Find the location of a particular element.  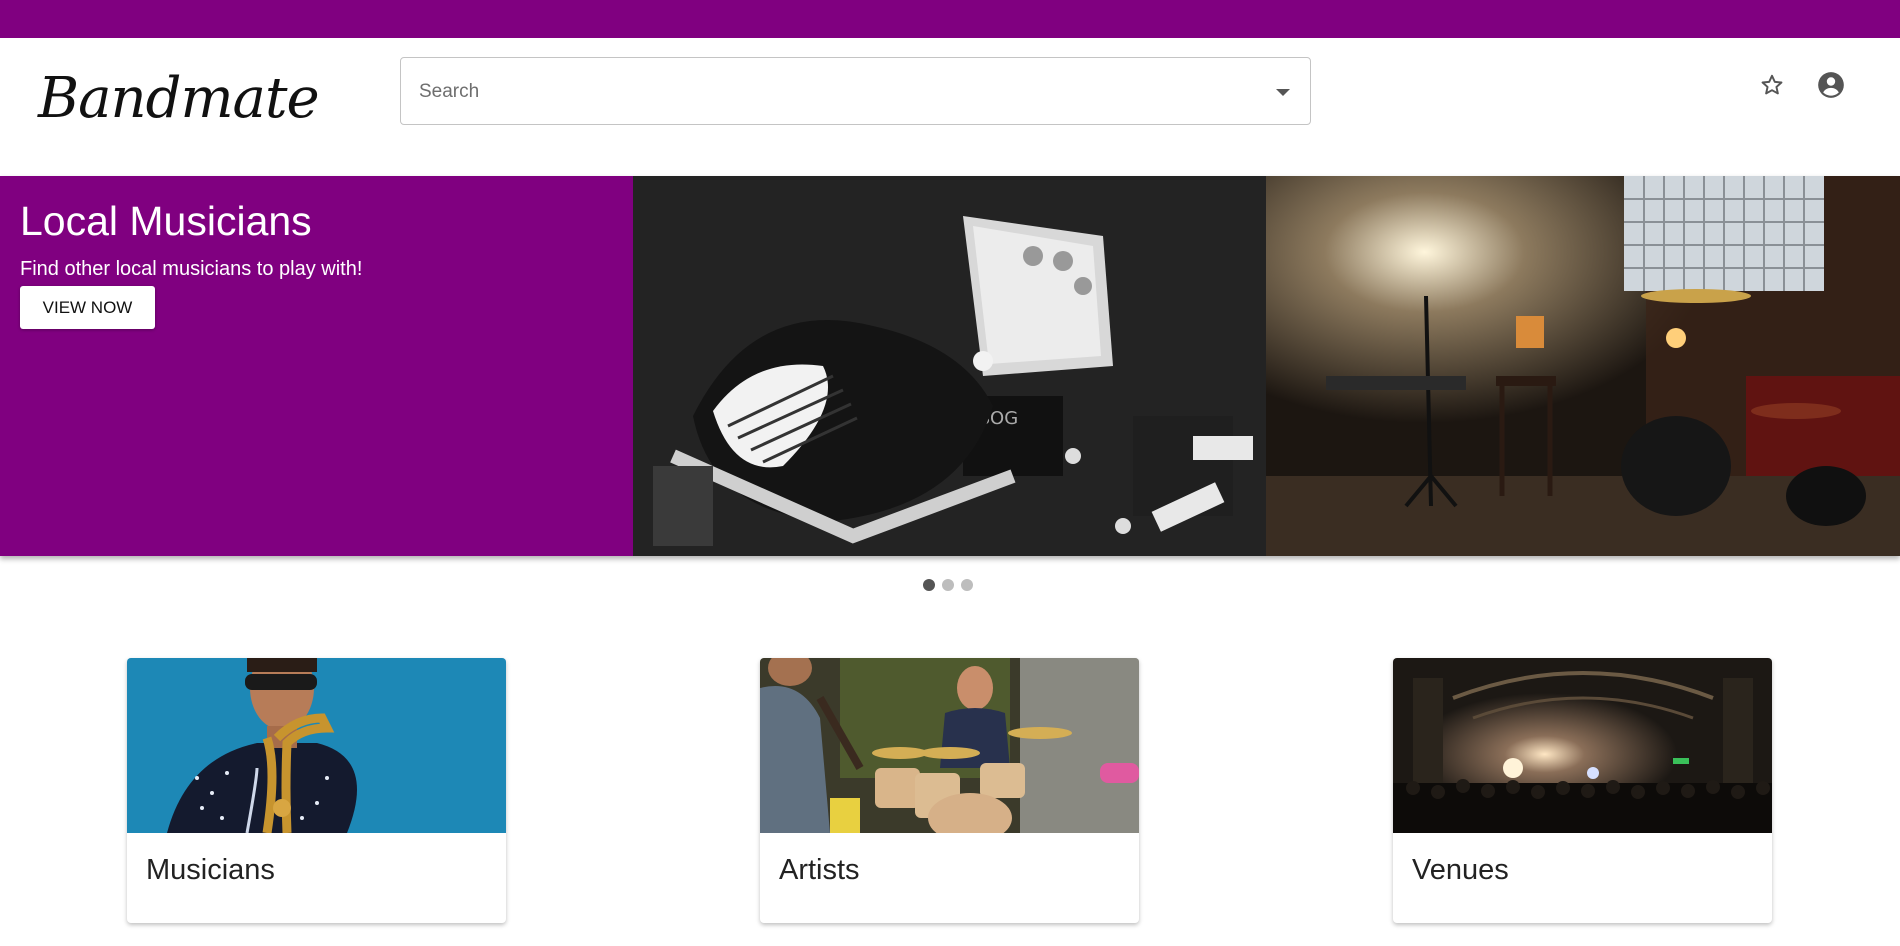

search-box is located at coordinates (855, 91).